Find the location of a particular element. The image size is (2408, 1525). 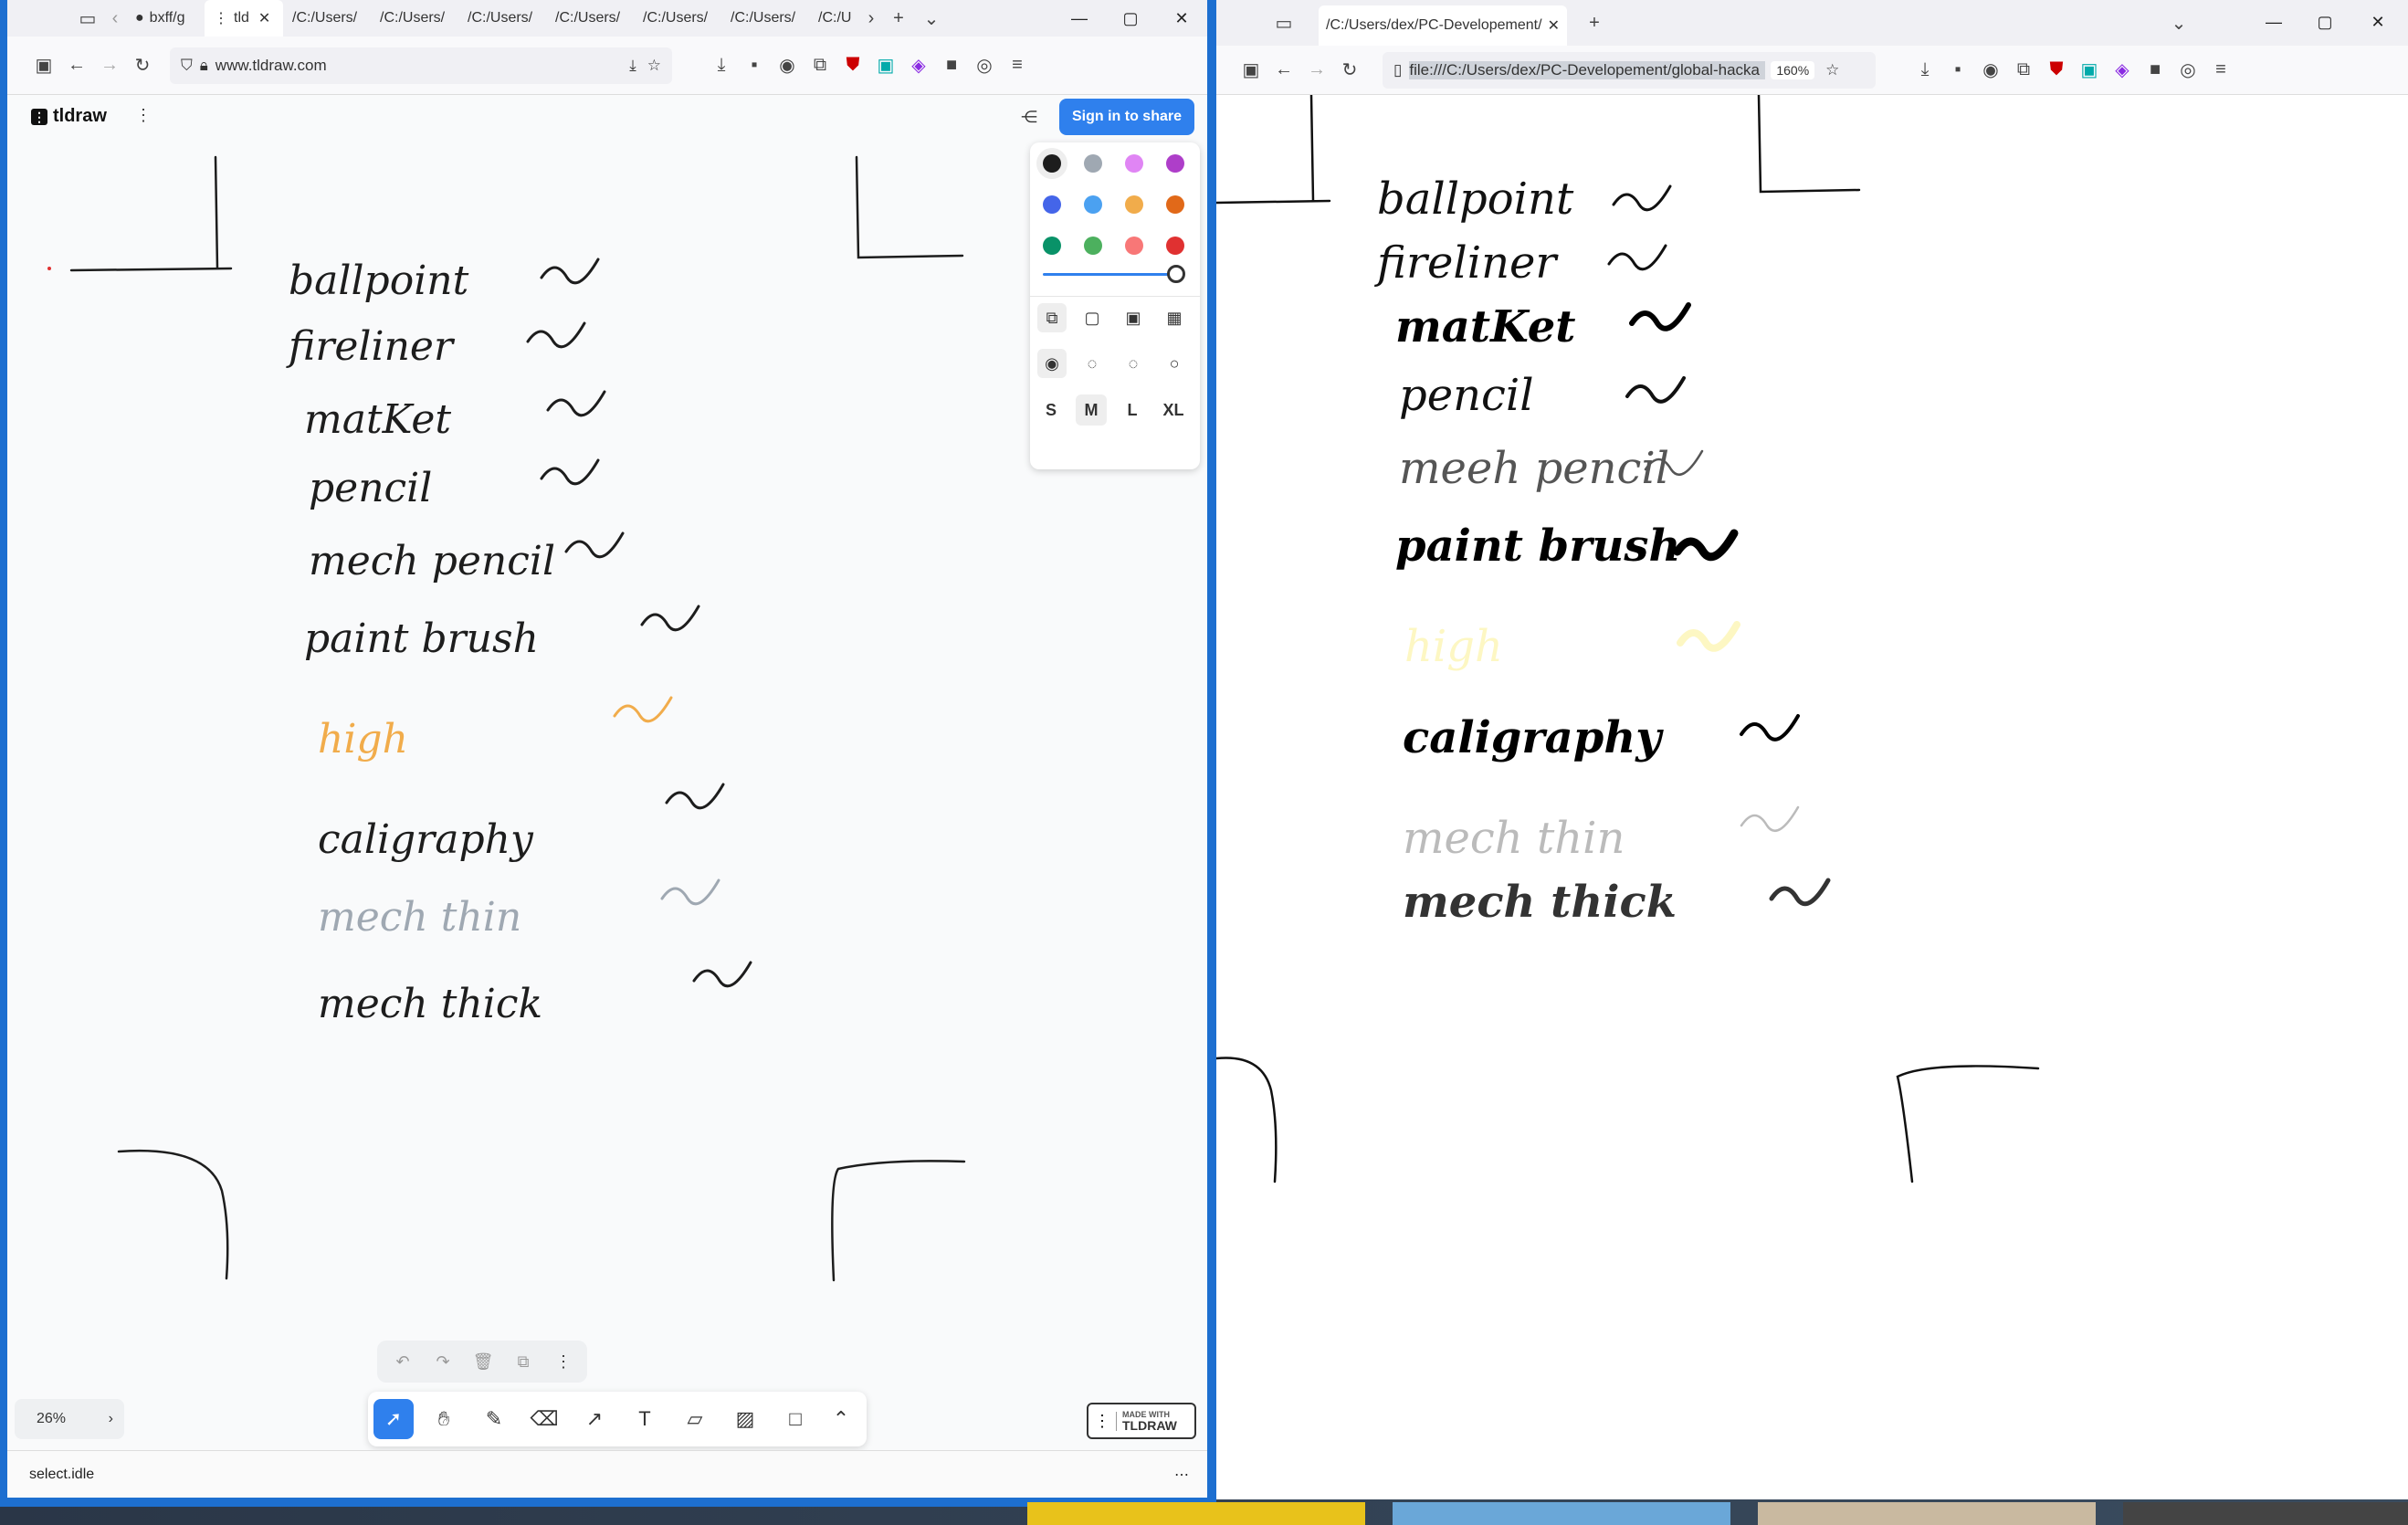

scroll-tabs-left-icon: ‹ is located at coordinates (115, 18).